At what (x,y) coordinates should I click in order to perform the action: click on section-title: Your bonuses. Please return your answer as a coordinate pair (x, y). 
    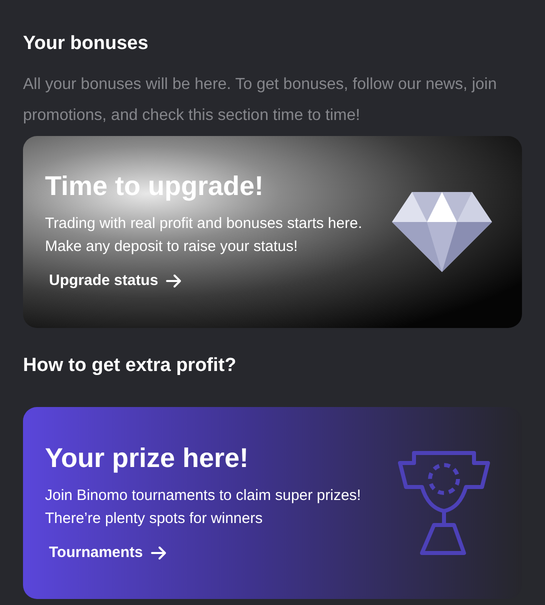
    Looking at the image, I should click on (86, 44).